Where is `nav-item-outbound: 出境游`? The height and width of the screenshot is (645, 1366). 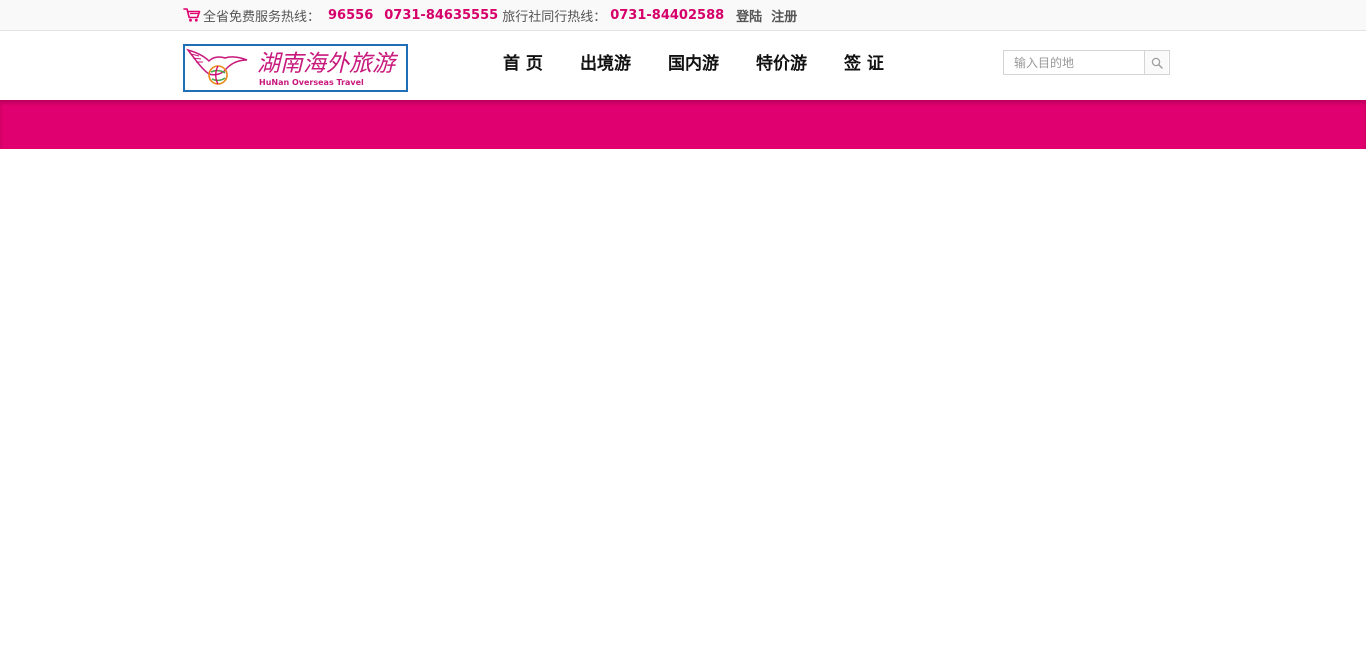
nav-item-outbound: 出境游 is located at coordinates (605, 64).